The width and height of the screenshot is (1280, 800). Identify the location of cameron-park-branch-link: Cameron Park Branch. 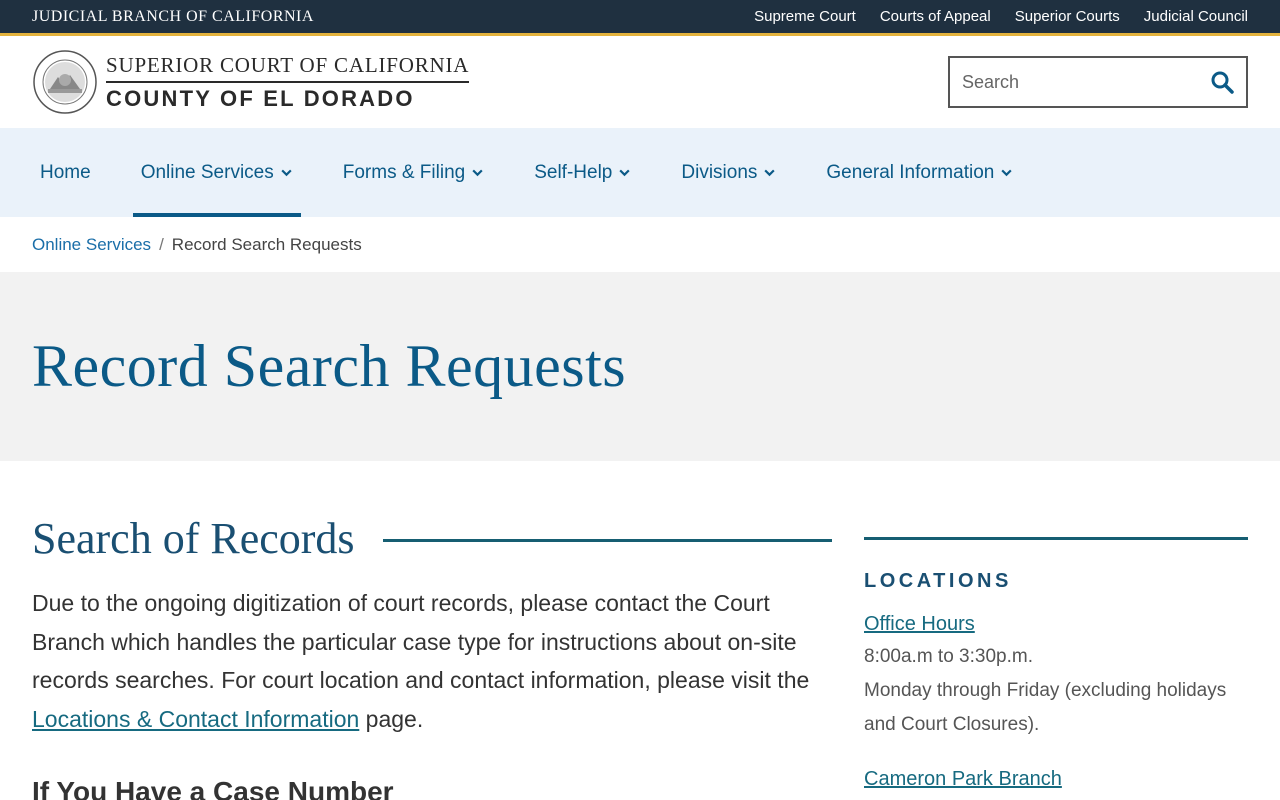
(1056, 779).